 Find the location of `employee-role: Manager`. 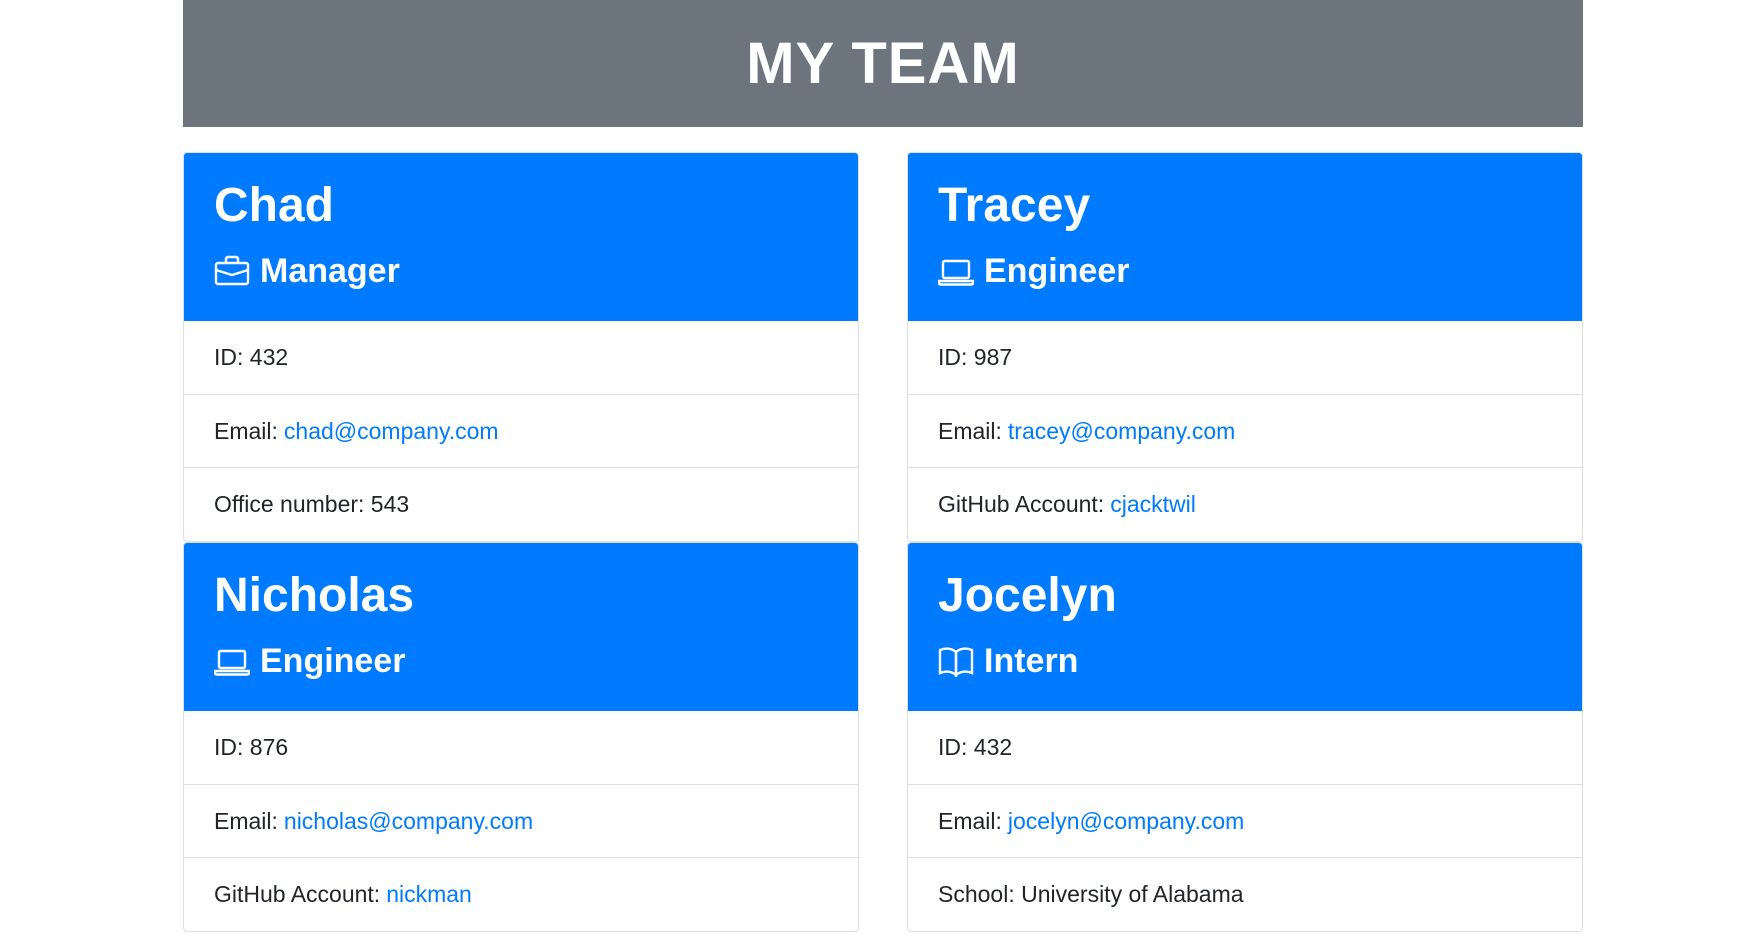

employee-role: Manager is located at coordinates (521, 271).